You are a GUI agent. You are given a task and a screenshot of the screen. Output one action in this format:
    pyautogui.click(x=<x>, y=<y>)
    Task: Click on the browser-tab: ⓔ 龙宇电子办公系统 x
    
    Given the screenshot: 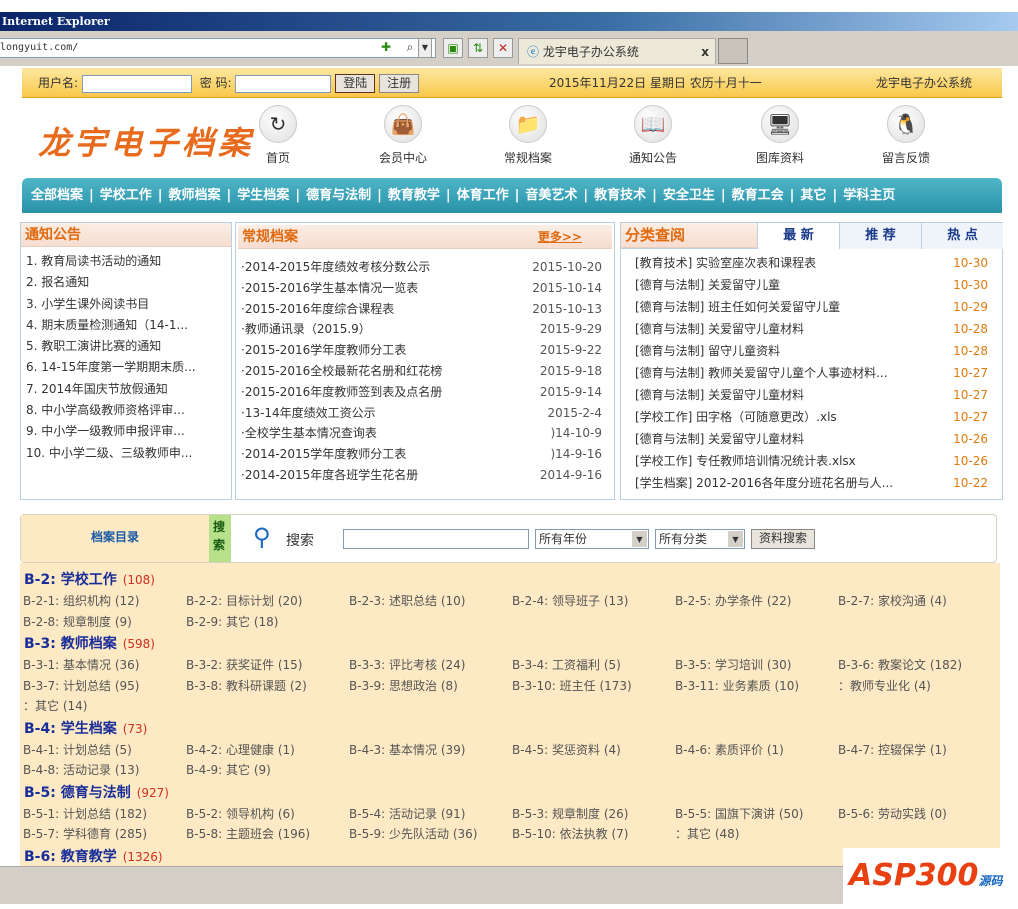 What is the action you would take?
    pyautogui.click(x=617, y=51)
    